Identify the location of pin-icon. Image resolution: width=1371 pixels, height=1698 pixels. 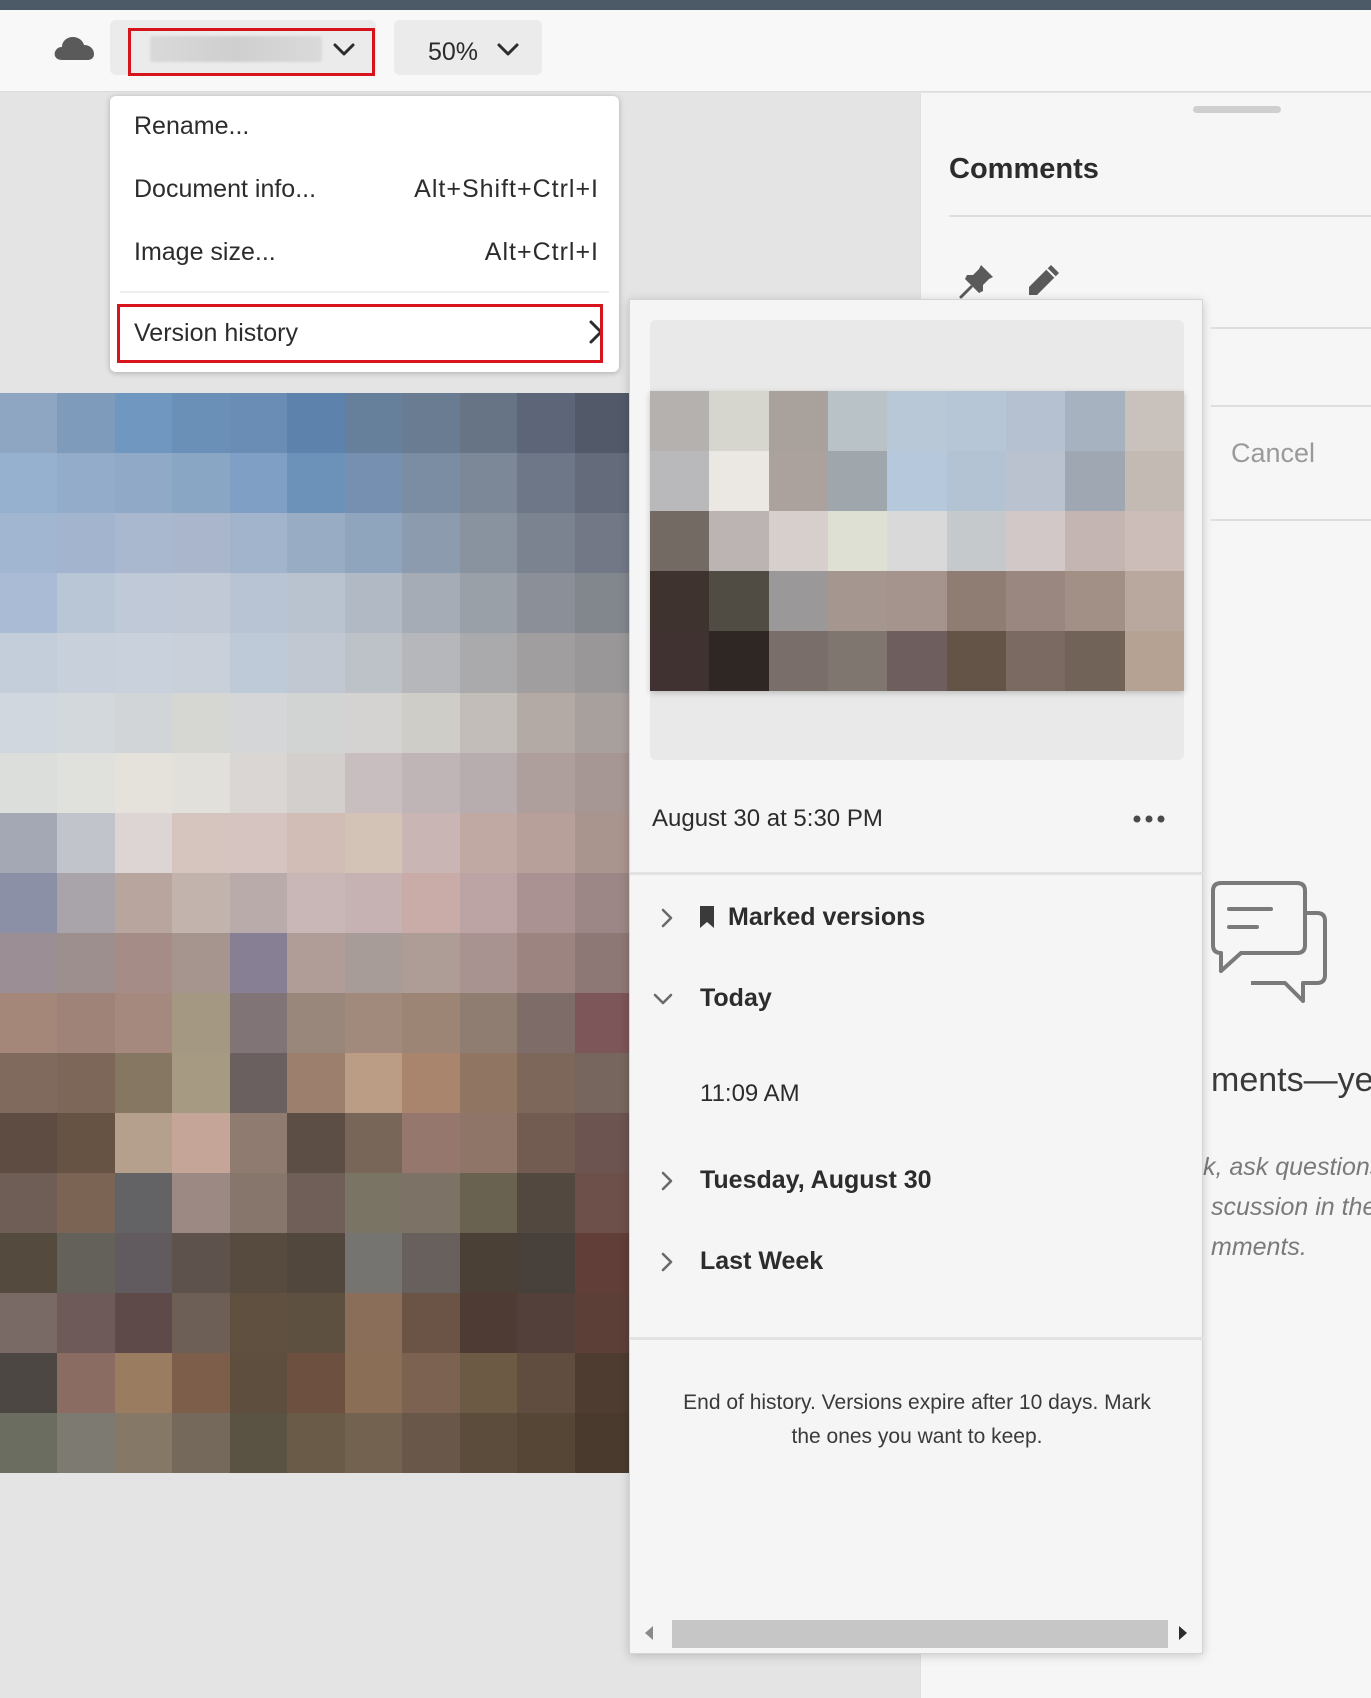
(977, 281).